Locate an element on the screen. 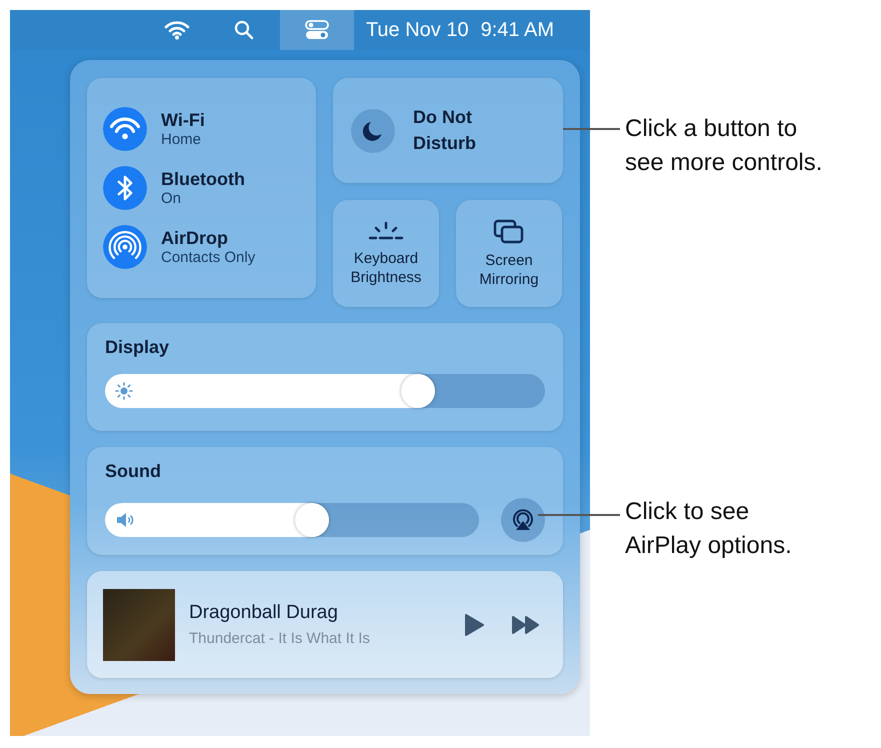 The image size is (881, 748). connectivity-status: Home is located at coordinates (181, 139).